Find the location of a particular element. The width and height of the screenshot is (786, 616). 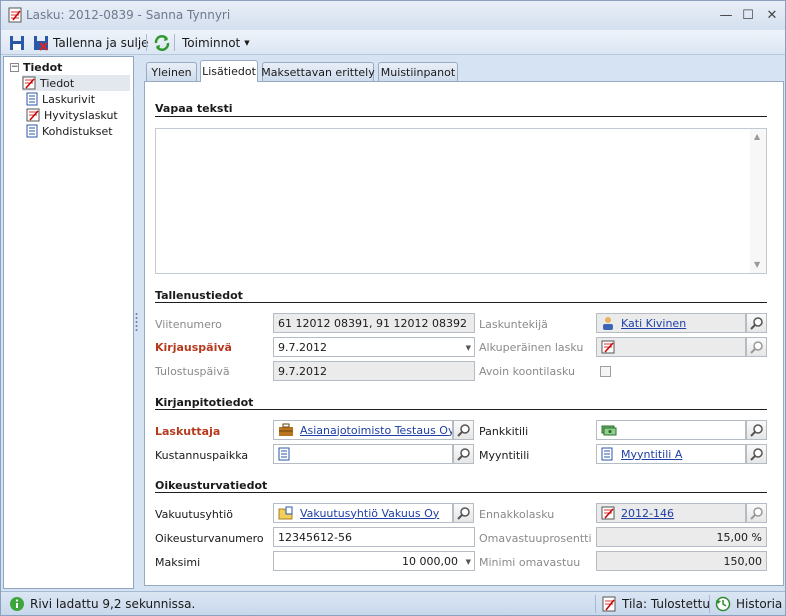

advance-invoice-lookup-button is located at coordinates (756, 513).